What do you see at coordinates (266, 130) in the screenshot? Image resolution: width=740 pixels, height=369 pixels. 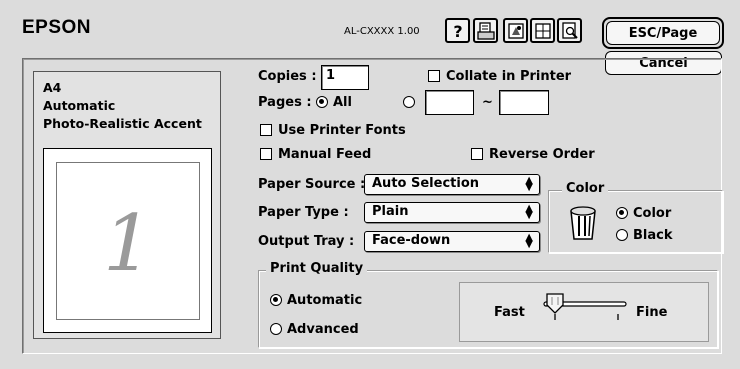 I see `use-printer-fonts-check-box` at bounding box center [266, 130].